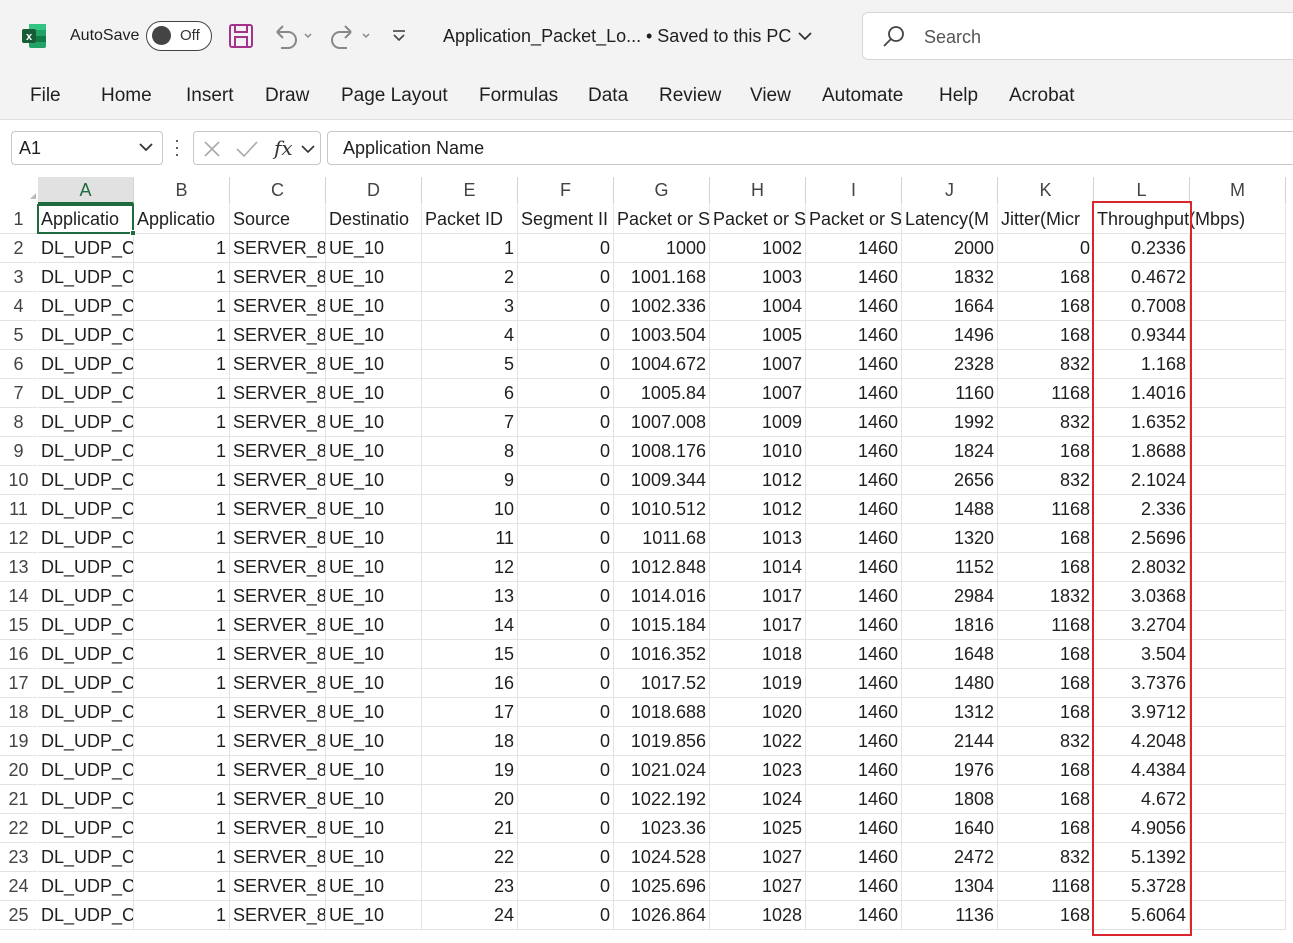 Image resolution: width=1293 pixels, height=943 pixels. Describe the element at coordinates (662, 857) in the screenshot. I see `cell-g23: 1024.528` at that location.